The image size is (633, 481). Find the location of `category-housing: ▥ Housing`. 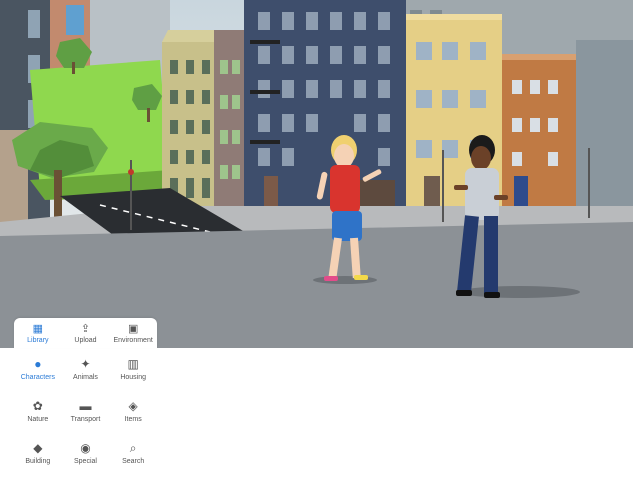

category-housing: ▥ Housing is located at coordinates (133, 369).